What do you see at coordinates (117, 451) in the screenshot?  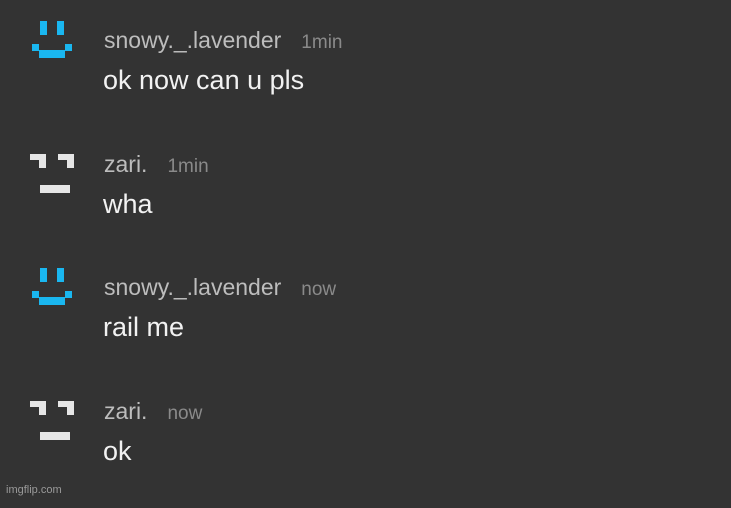 I see `message-text: ok` at bounding box center [117, 451].